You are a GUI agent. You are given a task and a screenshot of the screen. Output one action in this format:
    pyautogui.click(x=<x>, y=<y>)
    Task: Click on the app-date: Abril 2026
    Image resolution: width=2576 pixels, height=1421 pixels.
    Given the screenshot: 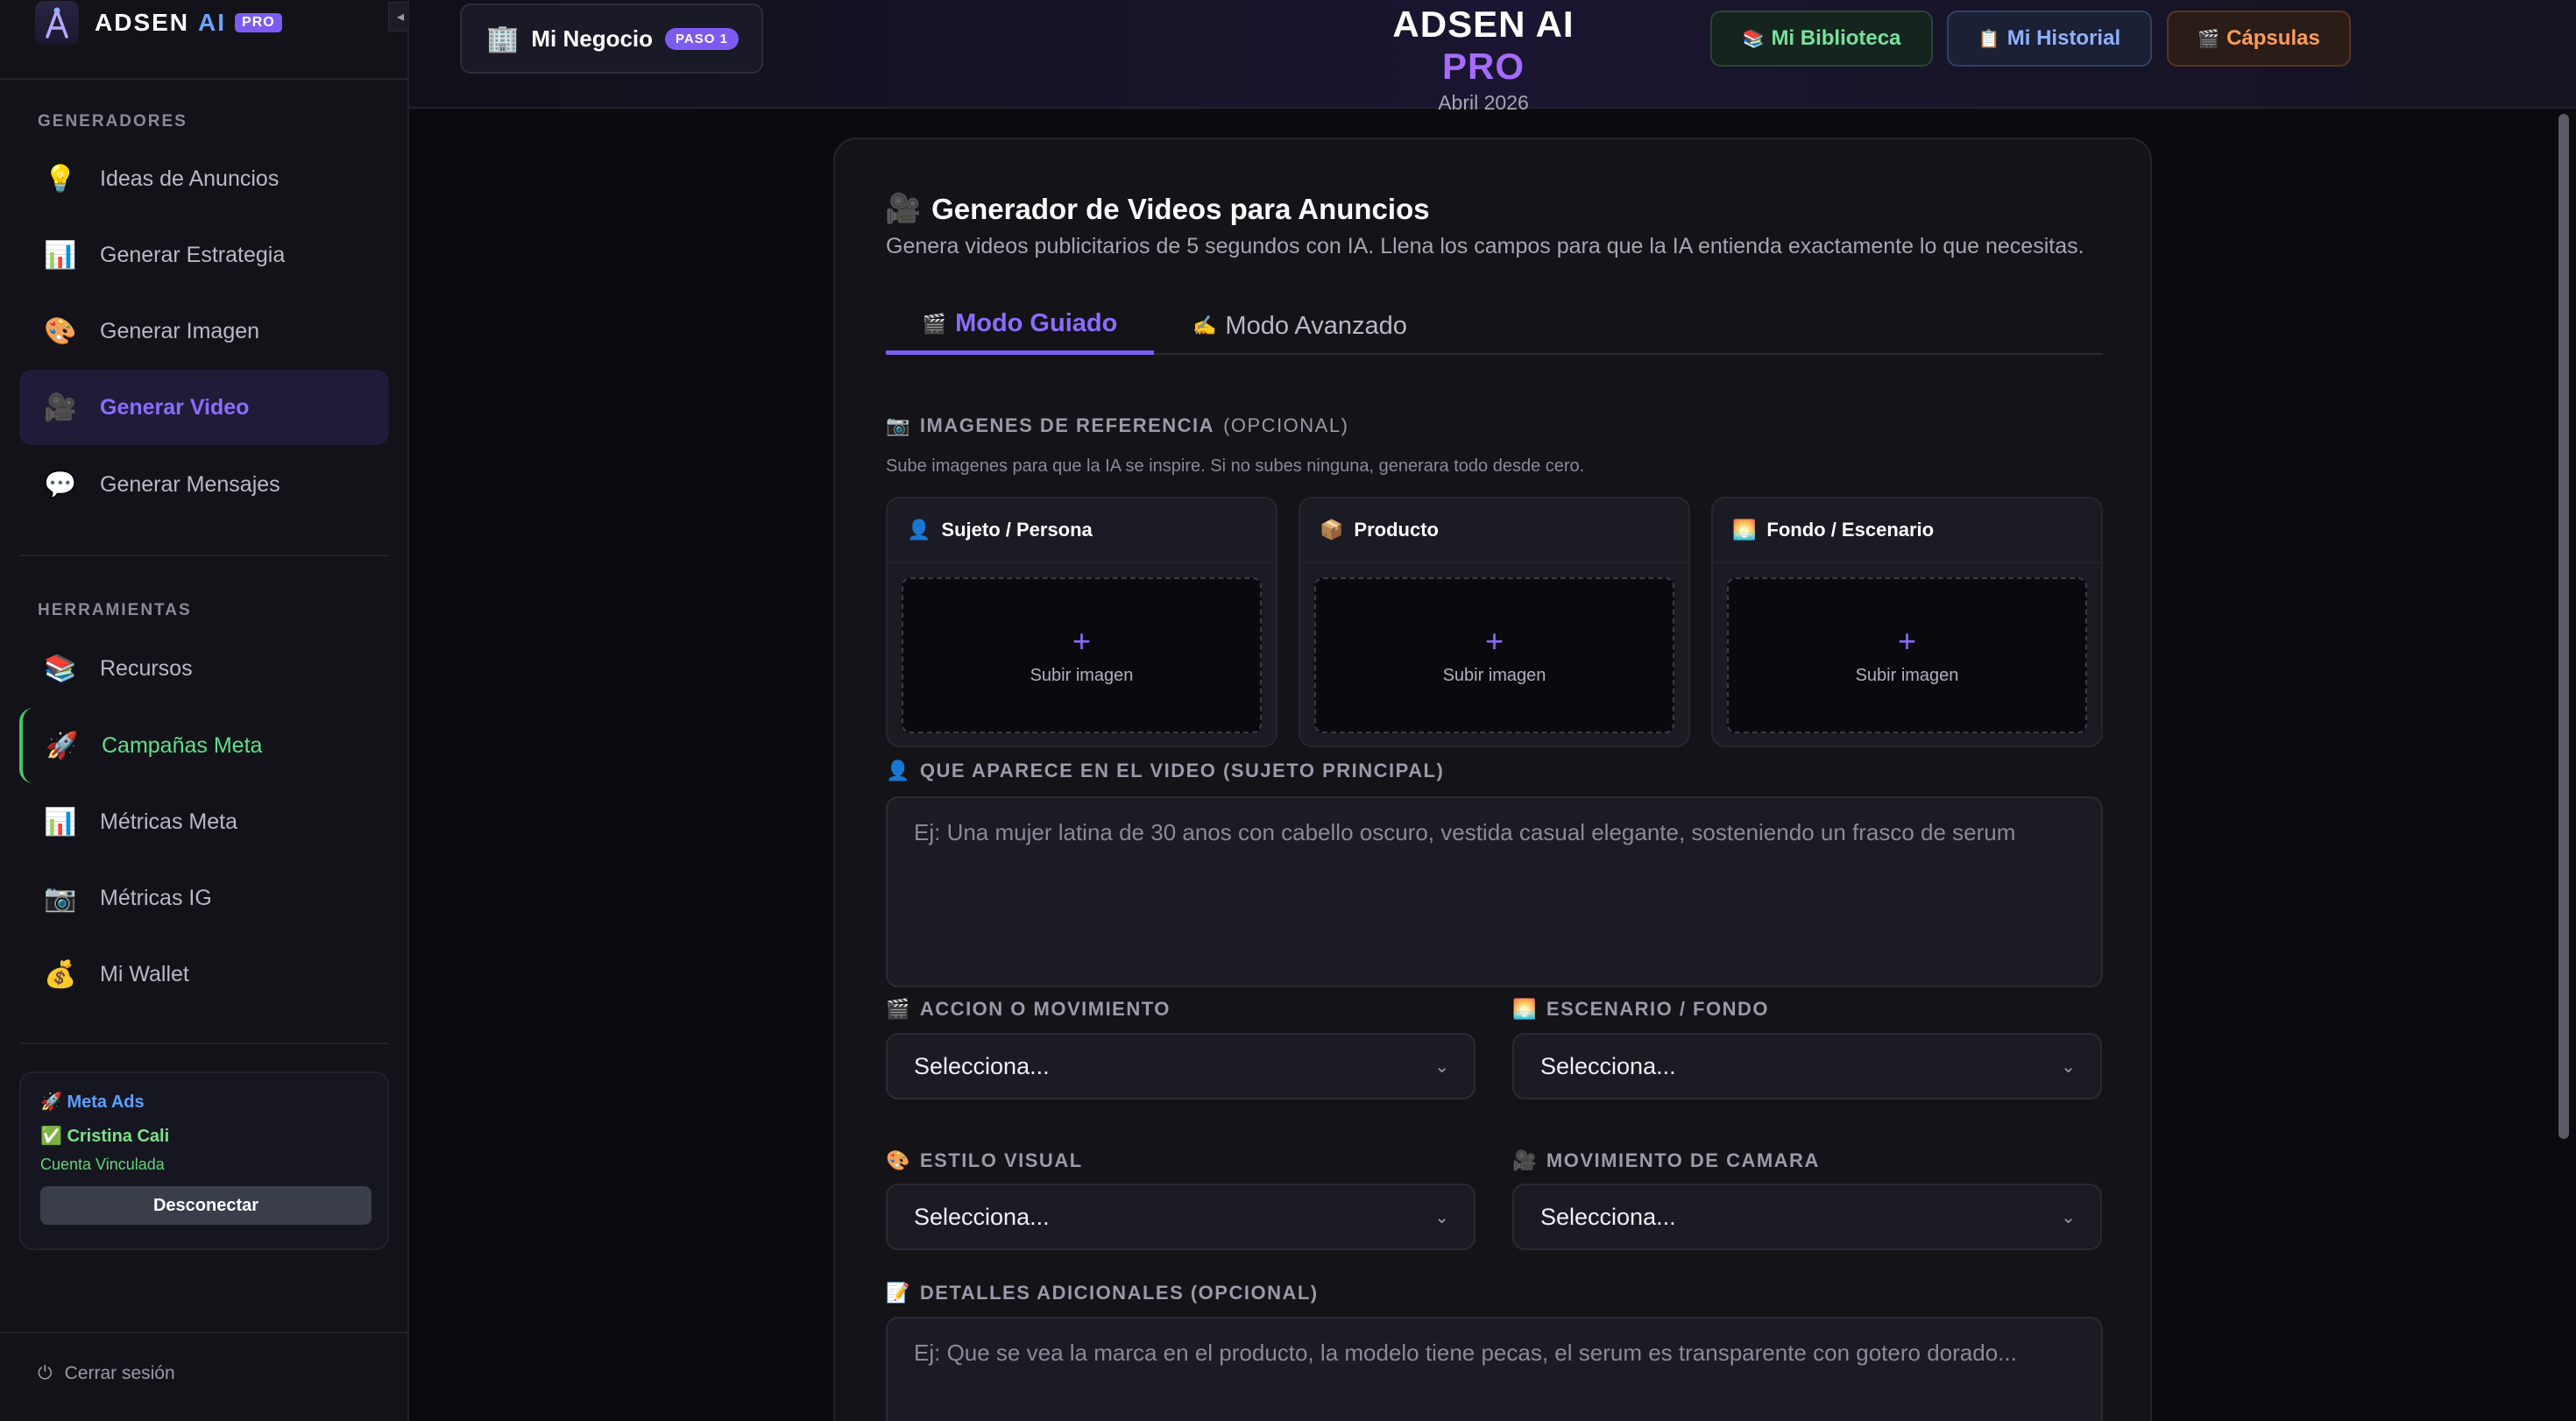 What is the action you would take?
    pyautogui.click(x=1483, y=102)
    